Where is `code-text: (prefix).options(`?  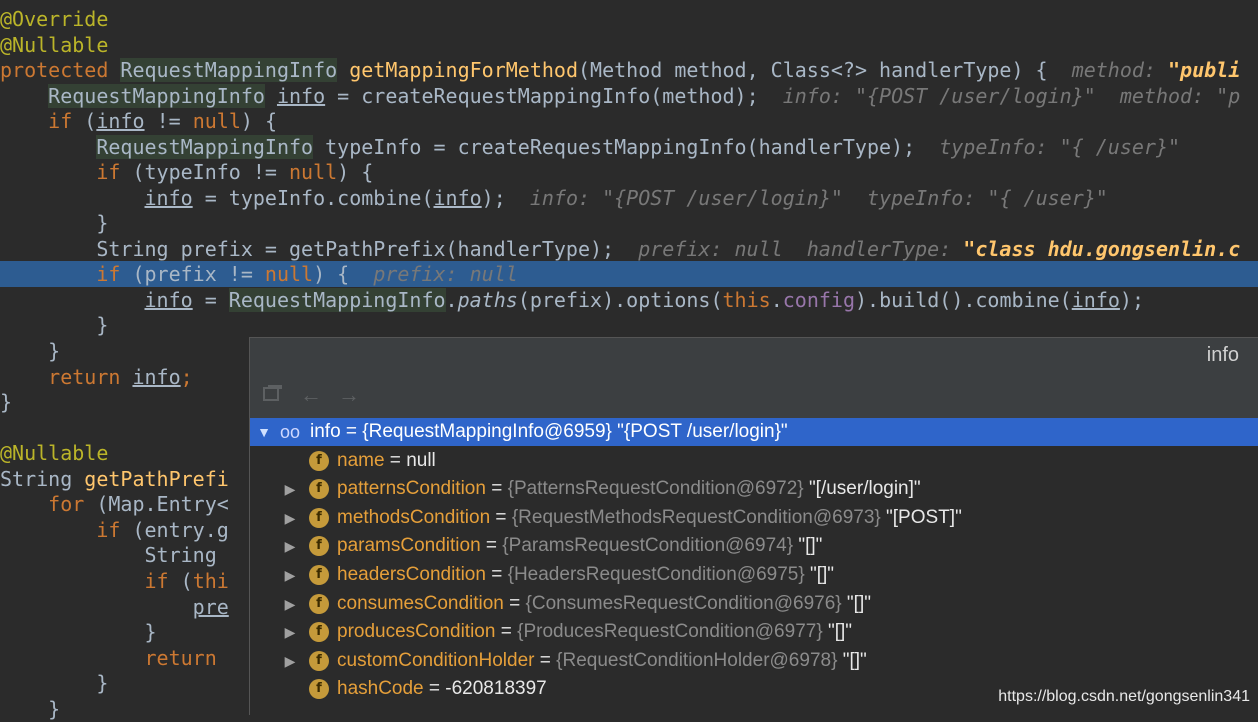 code-text: (prefix).options( is located at coordinates (620, 300).